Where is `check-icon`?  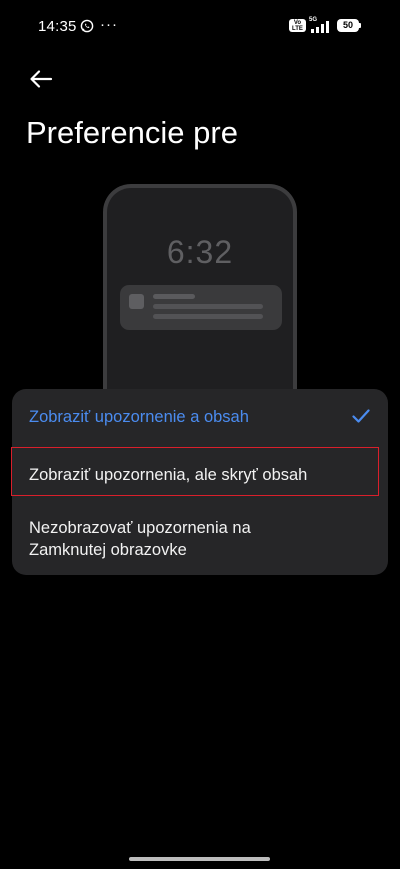
check-icon is located at coordinates (361, 416).